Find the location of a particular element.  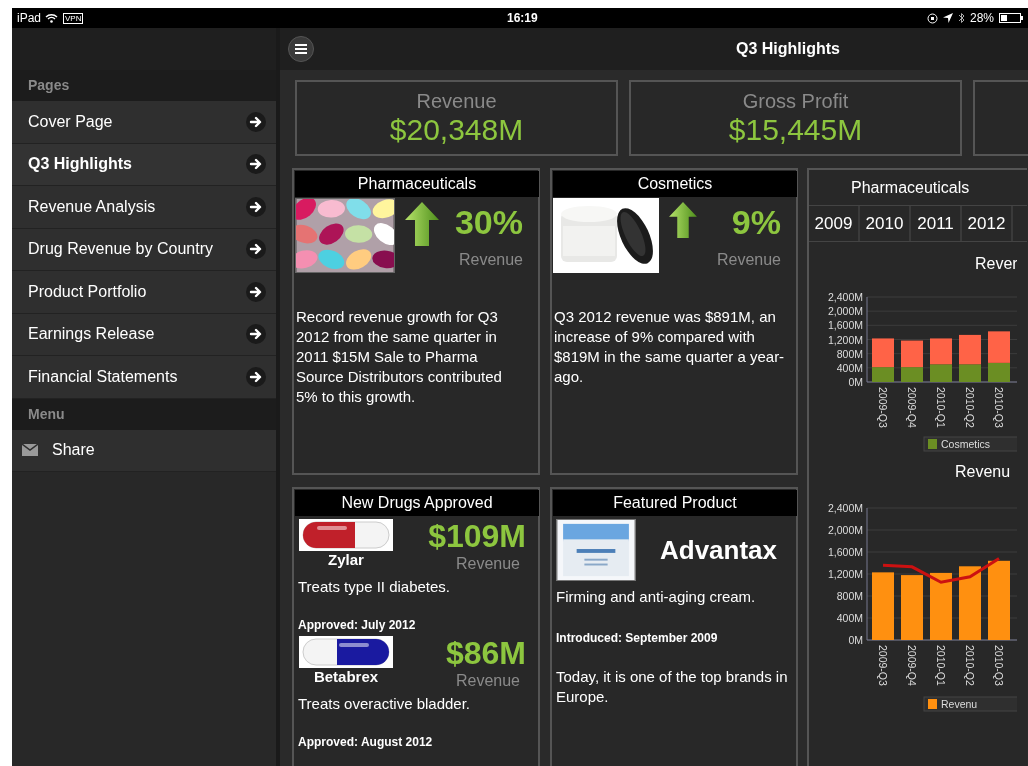

tile-title: Pharmaceuticals is located at coordinates (417, 184).